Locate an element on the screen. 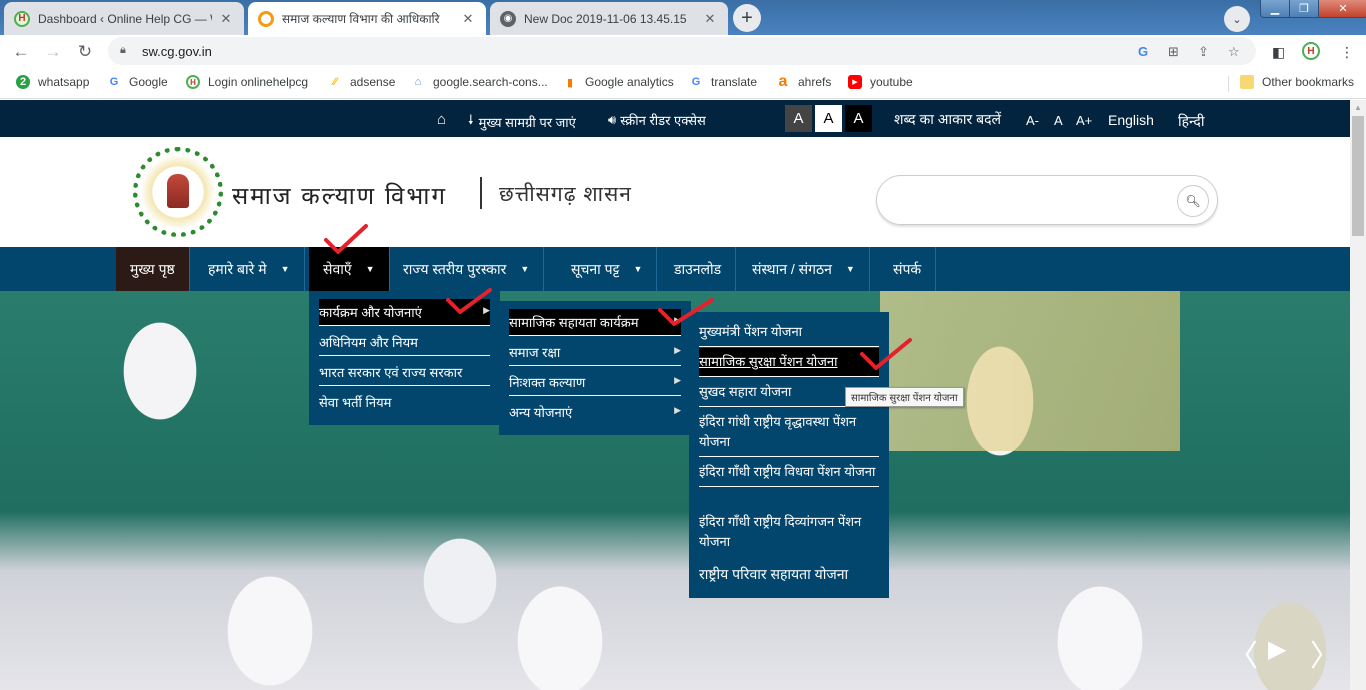  globe-favicon-icon: ◉ is located at coordinates (508, 18).